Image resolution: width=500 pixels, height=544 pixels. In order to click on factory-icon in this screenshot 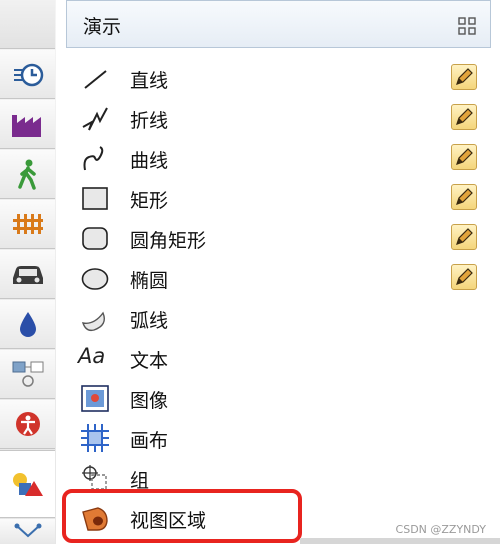, I will do `click(26, 126)`.